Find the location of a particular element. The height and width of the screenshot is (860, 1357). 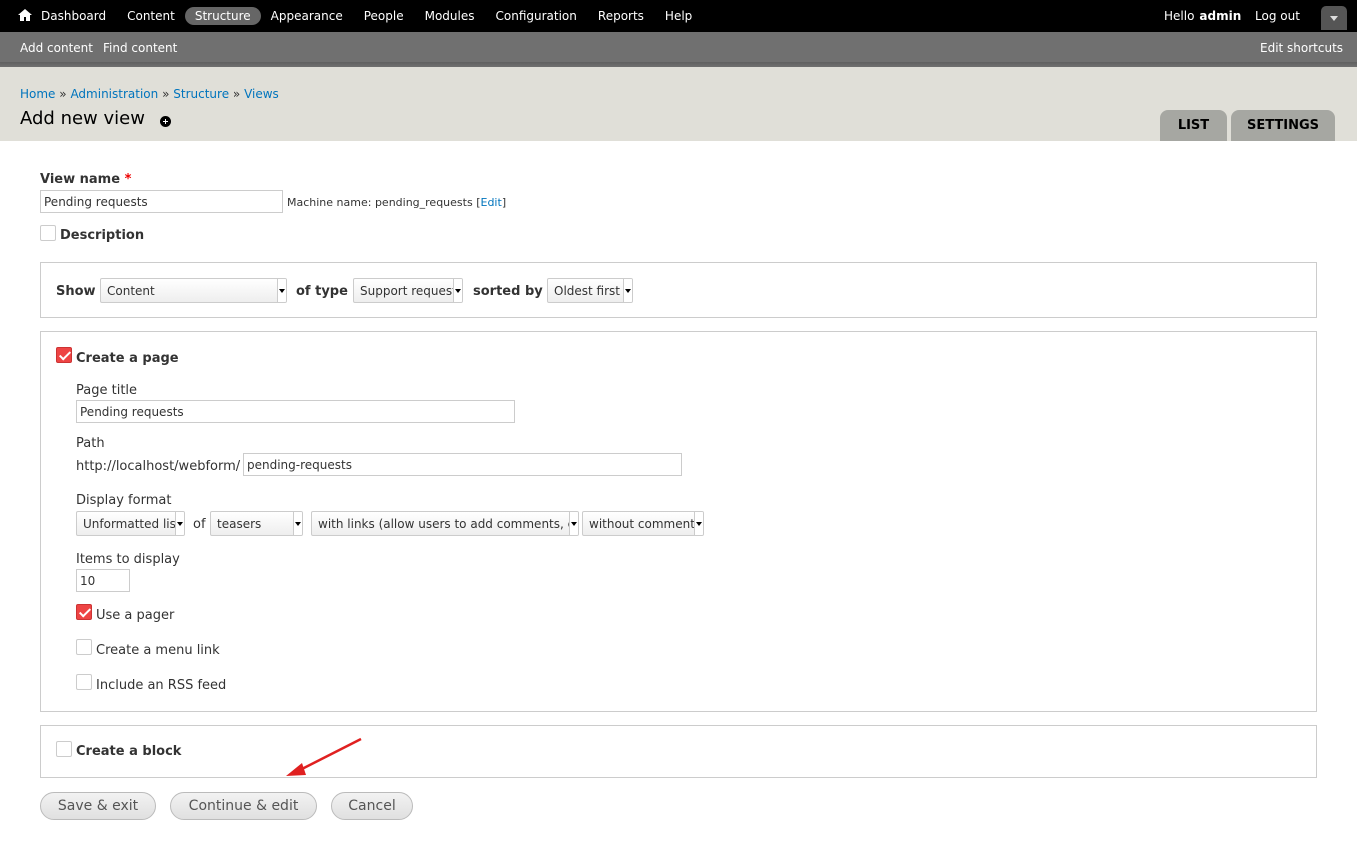

menu-content: Content is located at coordinates (151, 16).